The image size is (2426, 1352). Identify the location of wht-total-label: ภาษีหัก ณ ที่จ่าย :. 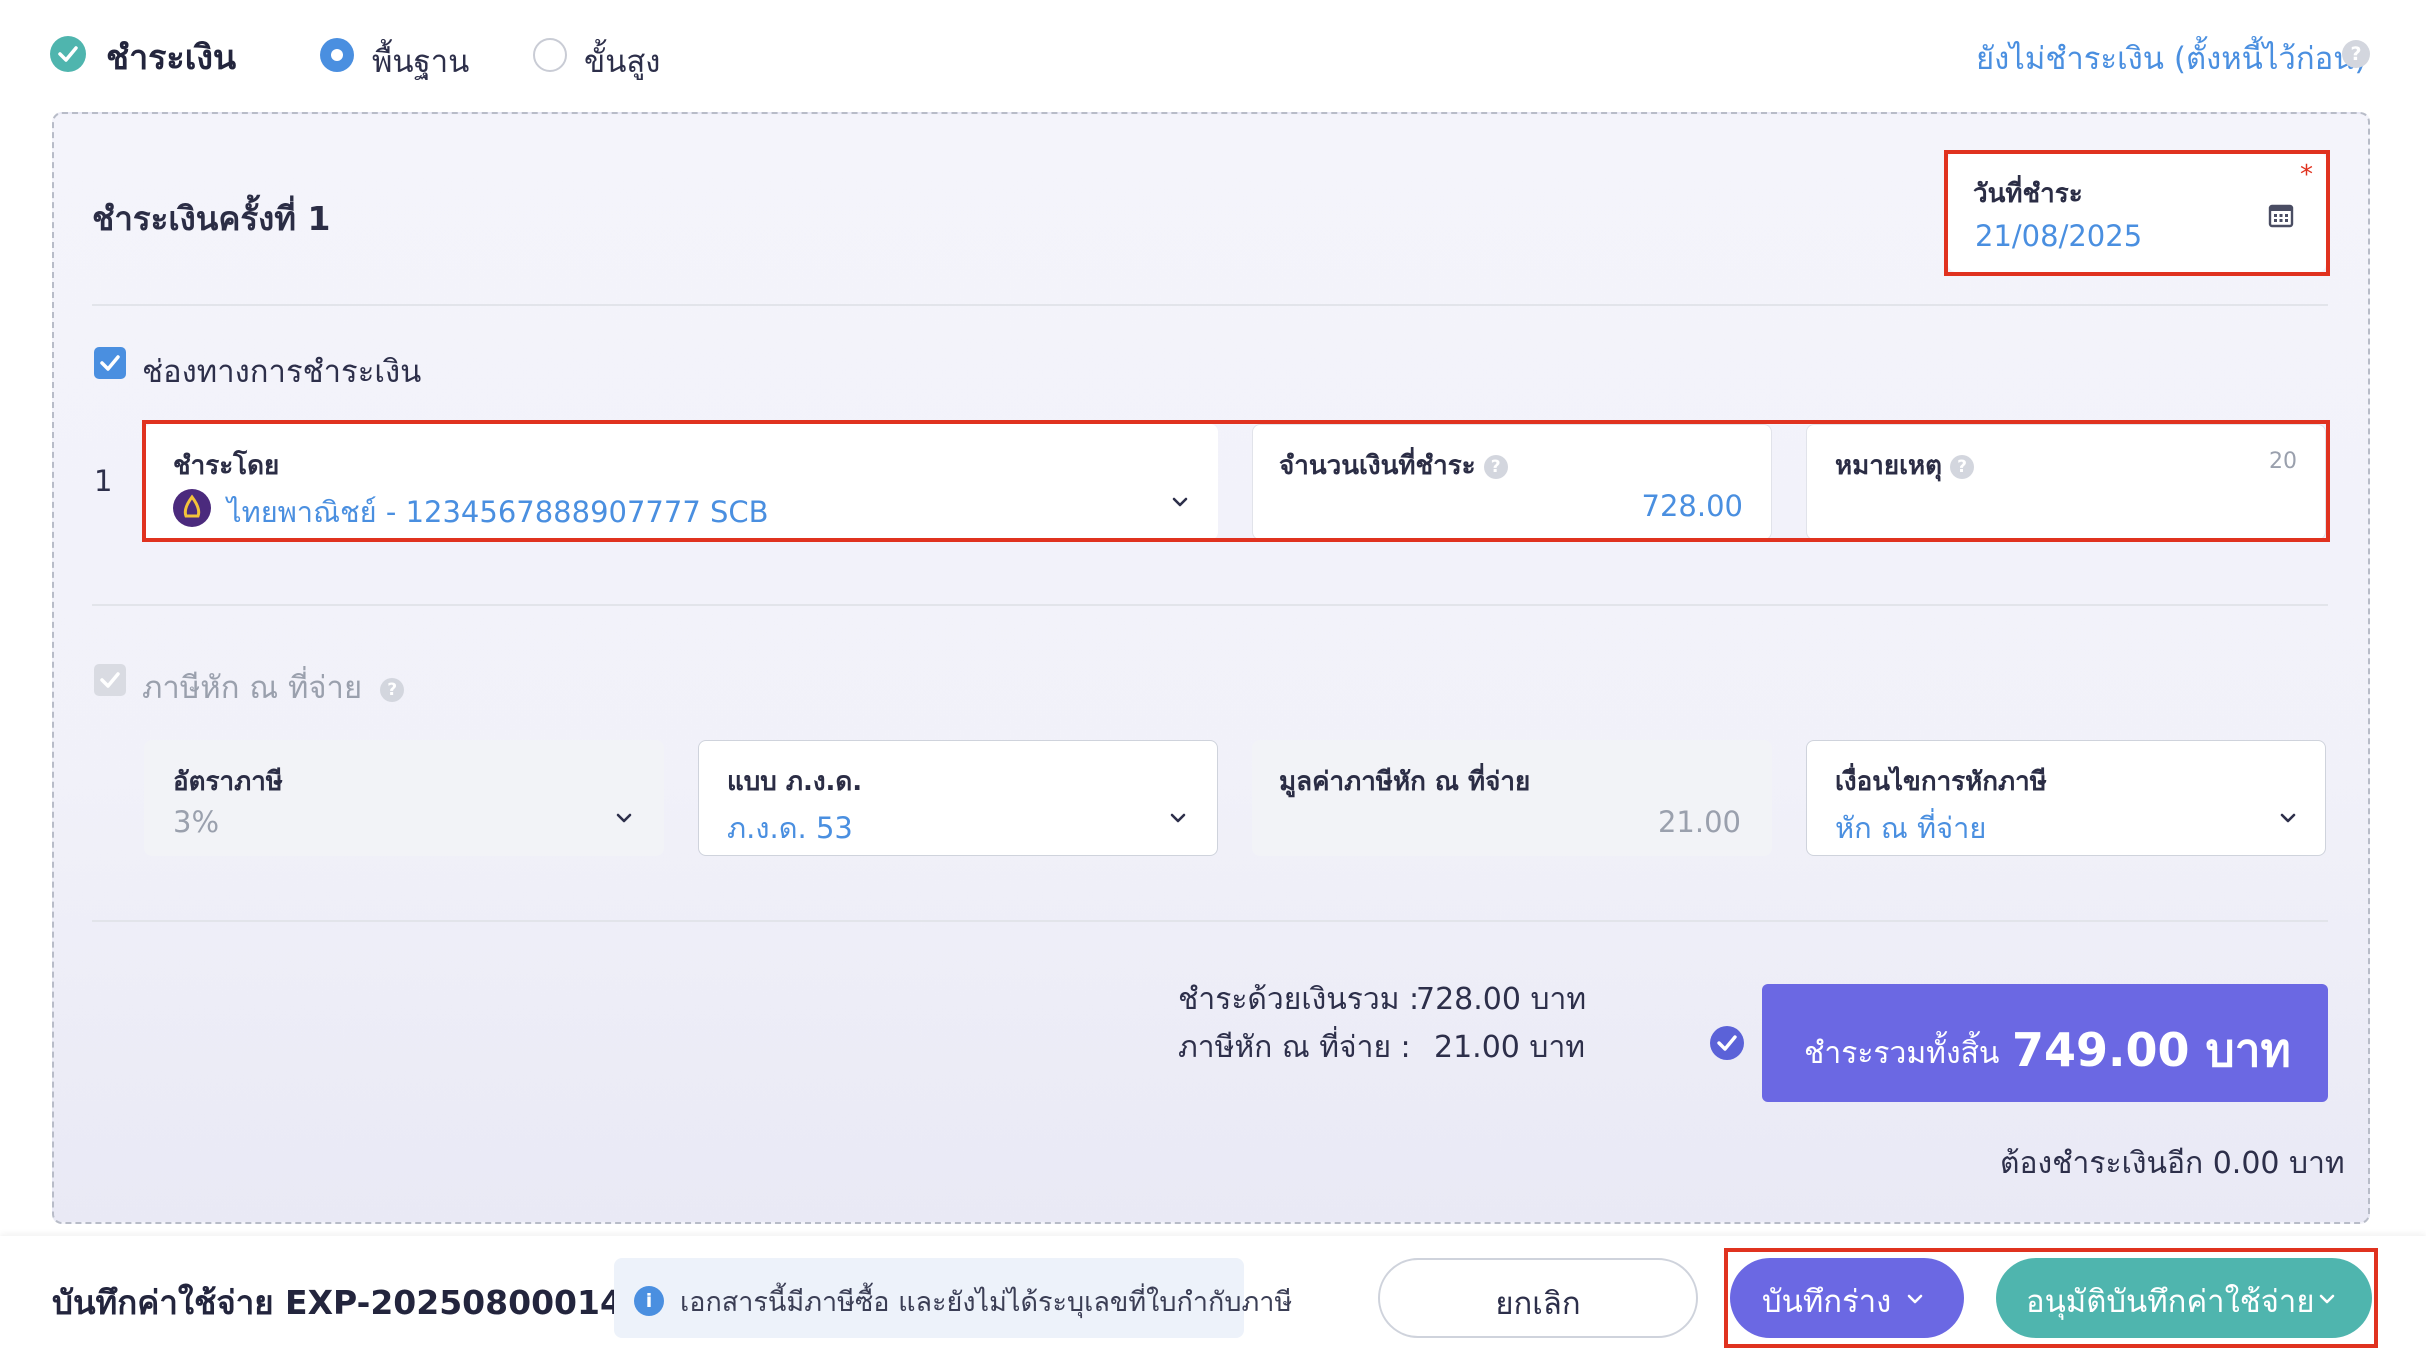
(1294, 1047).